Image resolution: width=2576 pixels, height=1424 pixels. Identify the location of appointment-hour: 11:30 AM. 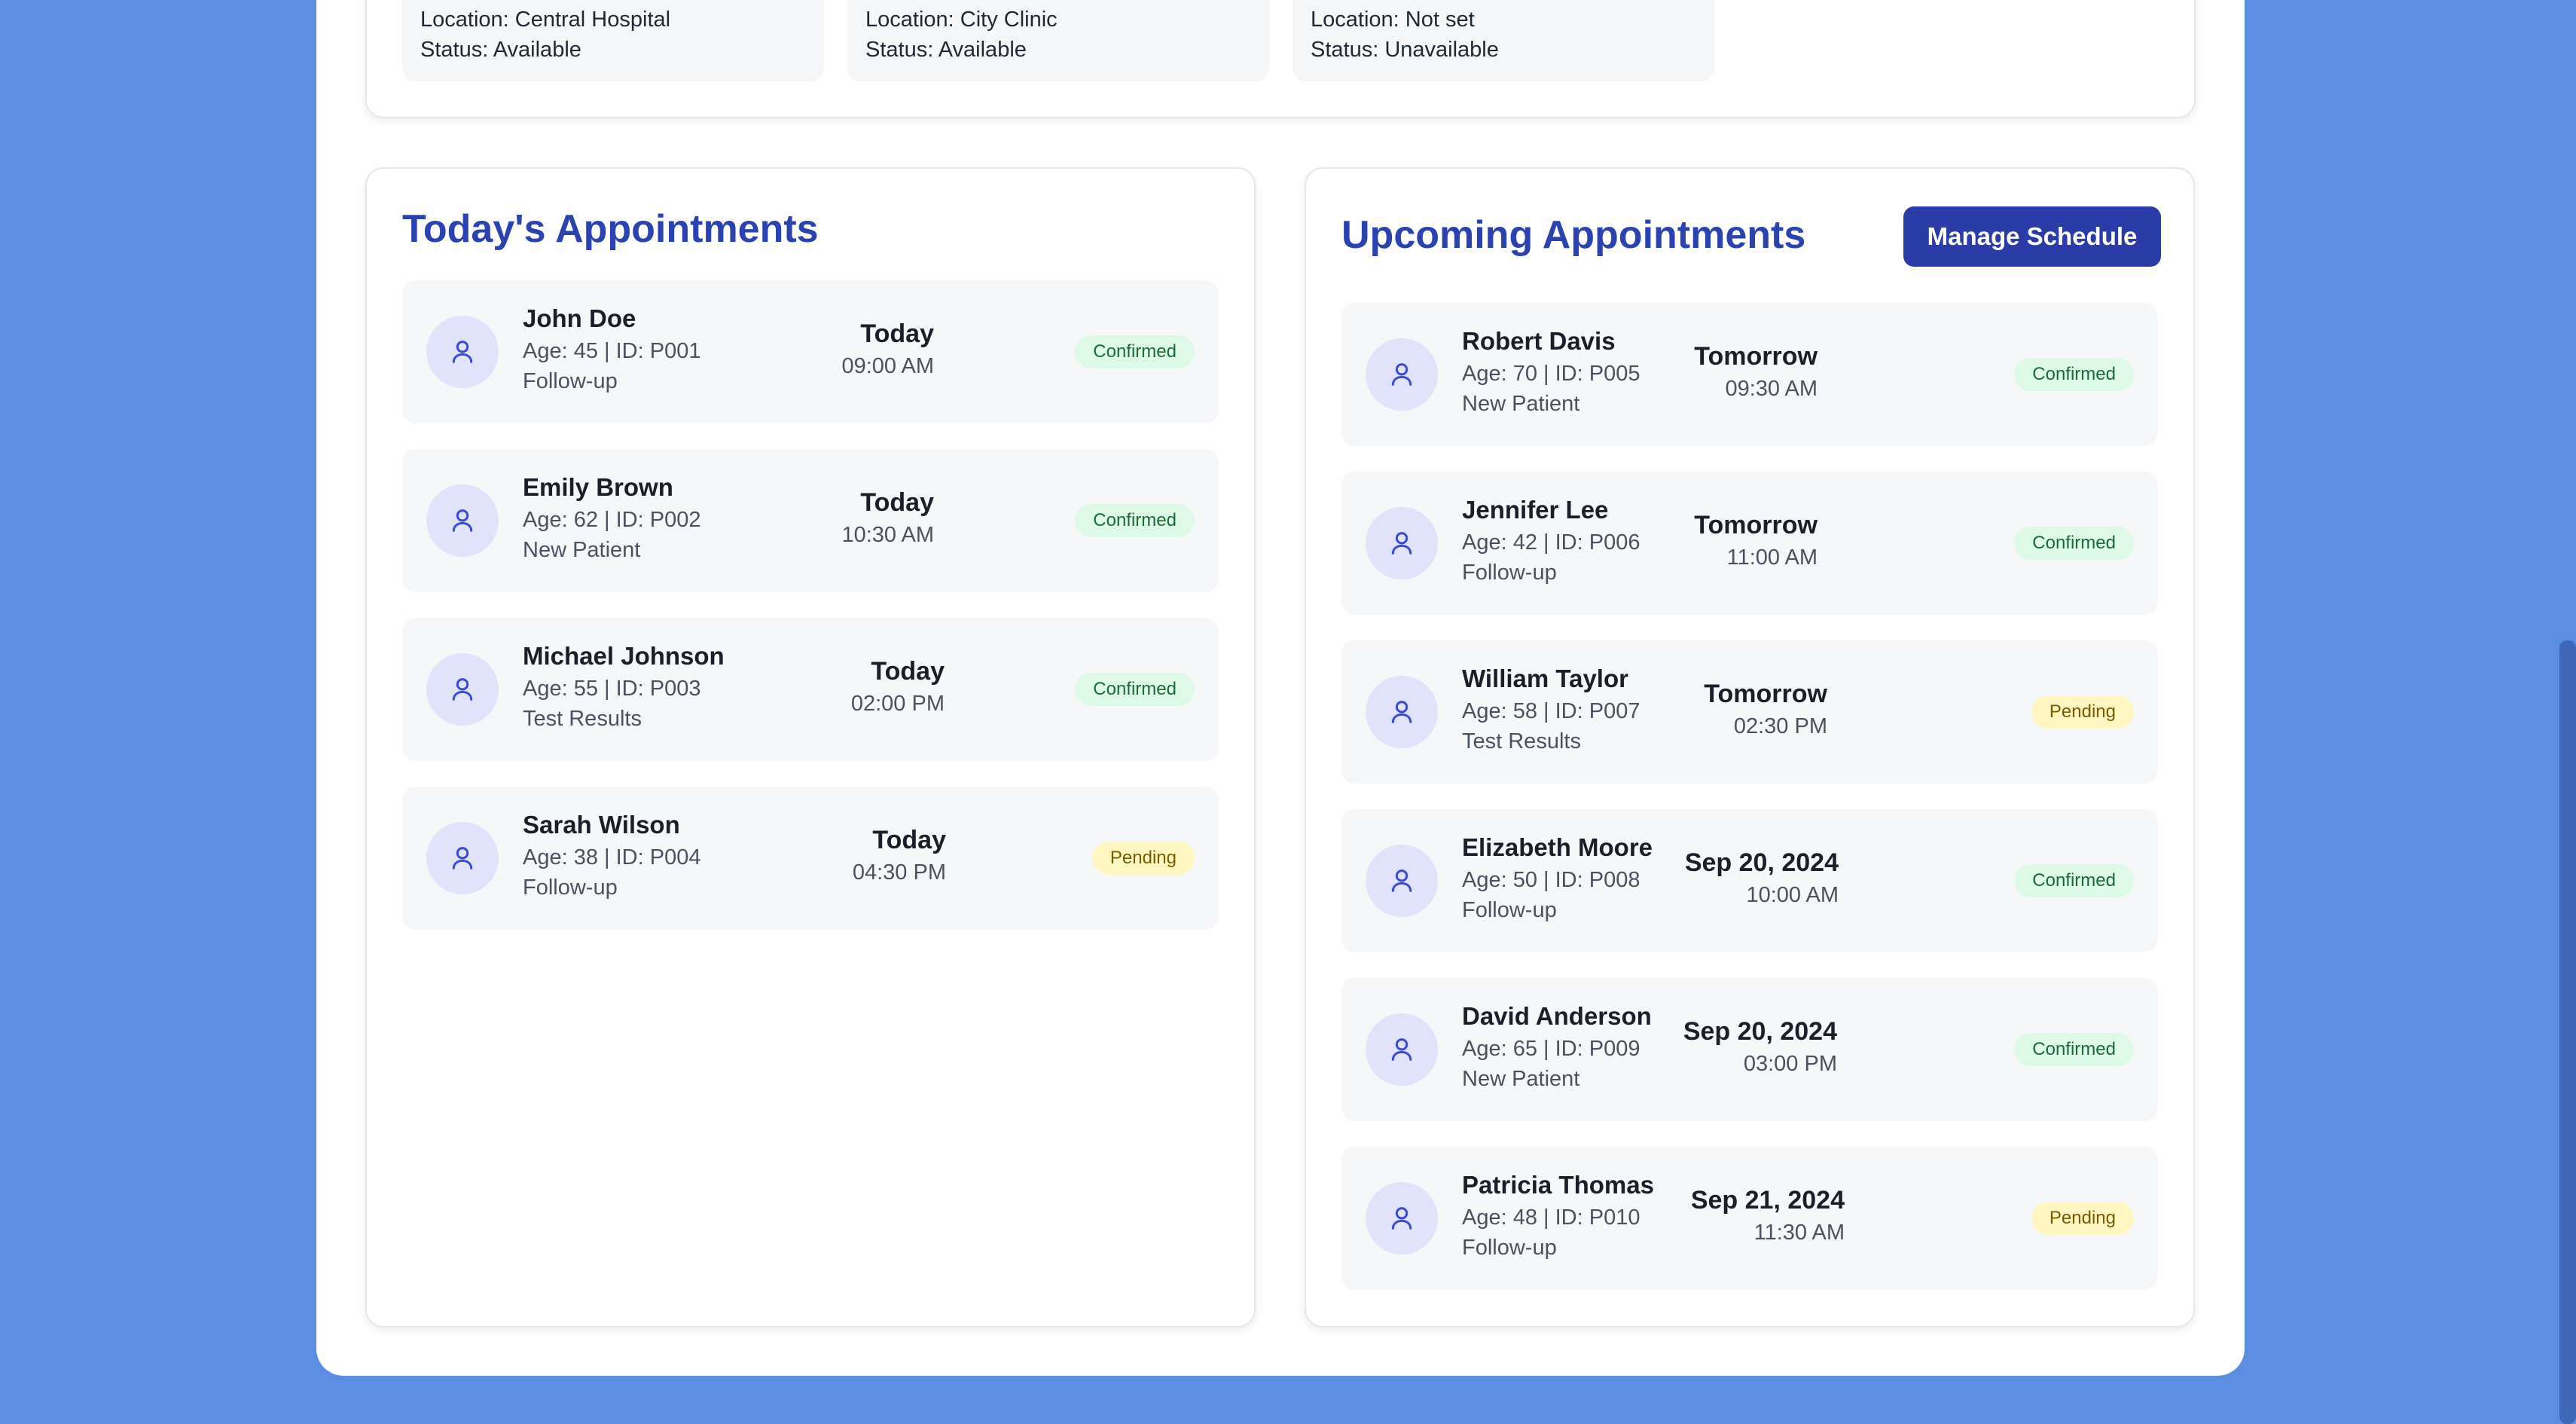
(1799, 1233).